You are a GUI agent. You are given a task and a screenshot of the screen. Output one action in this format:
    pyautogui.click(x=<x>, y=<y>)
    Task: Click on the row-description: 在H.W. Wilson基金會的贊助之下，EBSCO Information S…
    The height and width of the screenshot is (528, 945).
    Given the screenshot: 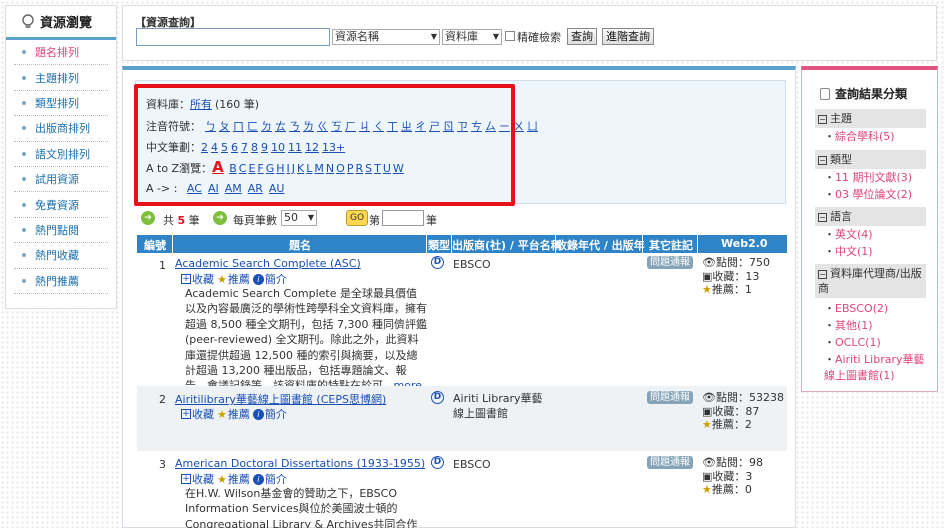 What is the action you would take?
    pyautogui.click(x=301, y=507)
    